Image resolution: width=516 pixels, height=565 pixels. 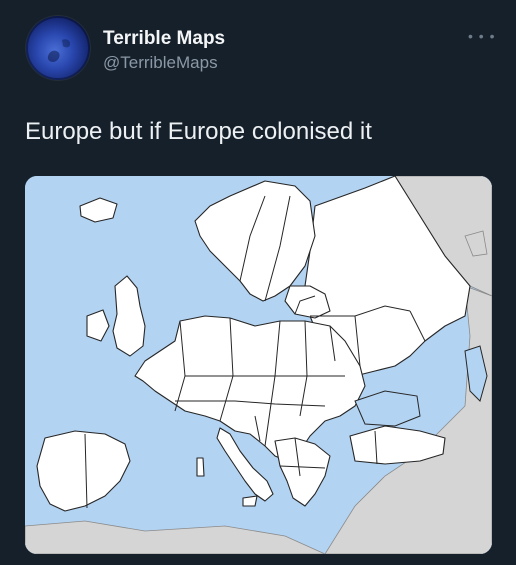 I want to click on more-options-icon: • • •, so click(x=481, y=36).